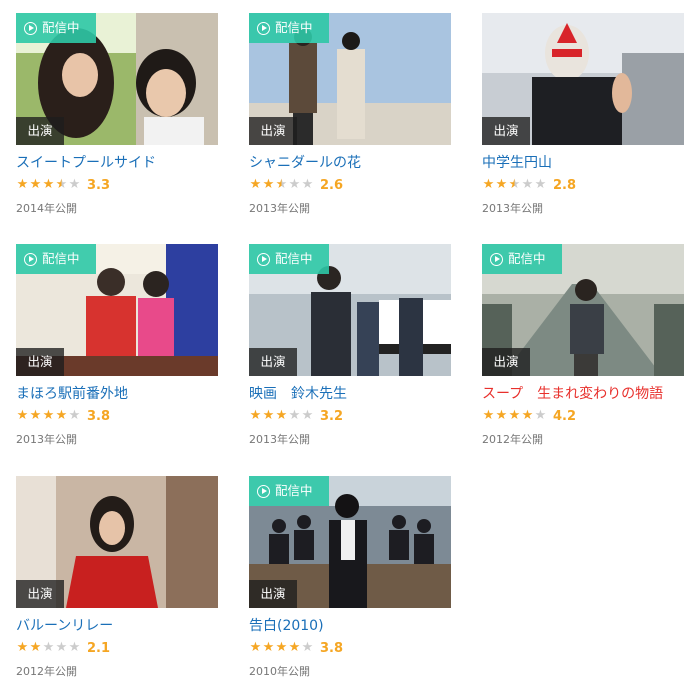  I want to click on film-card: 配信中 出演 シャニダールの花 ★ ★ ★ ★ ★ 2.6 2013年公開, so click(350, 115).